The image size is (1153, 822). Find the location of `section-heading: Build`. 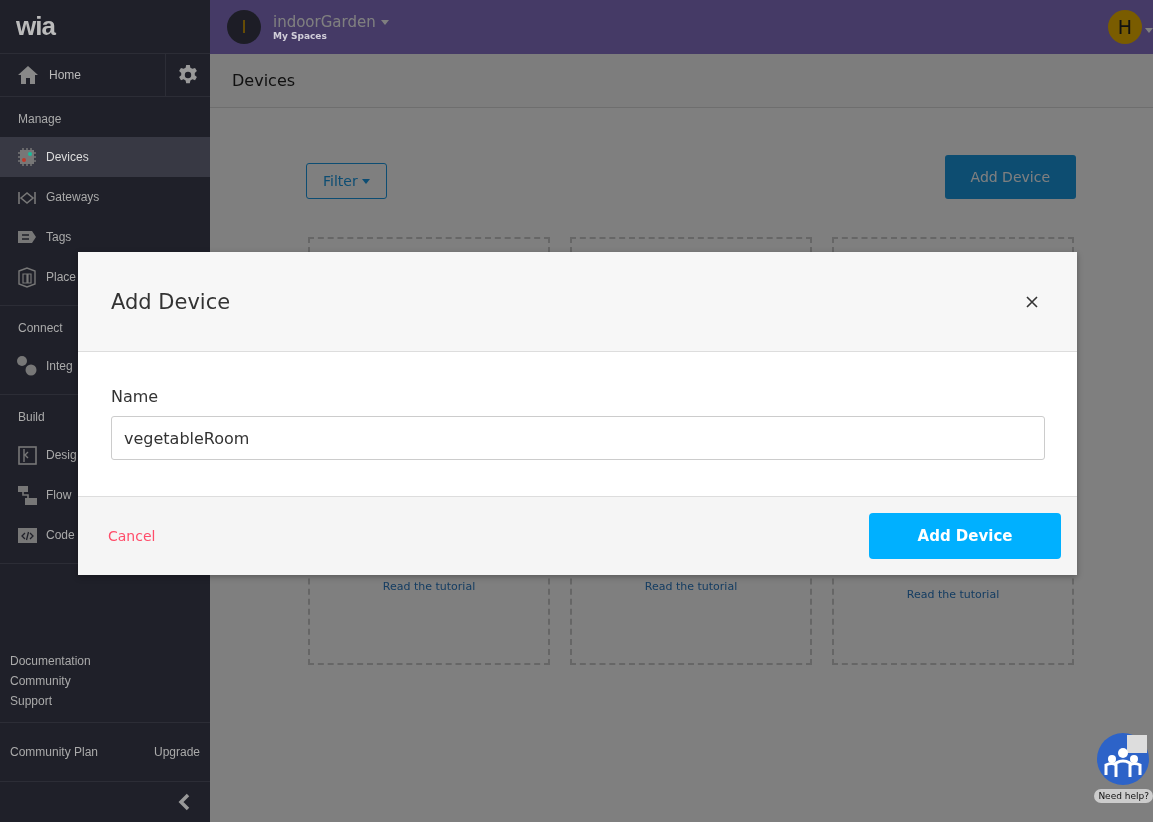

section-heading: Build is located at coordinates (31, 417).